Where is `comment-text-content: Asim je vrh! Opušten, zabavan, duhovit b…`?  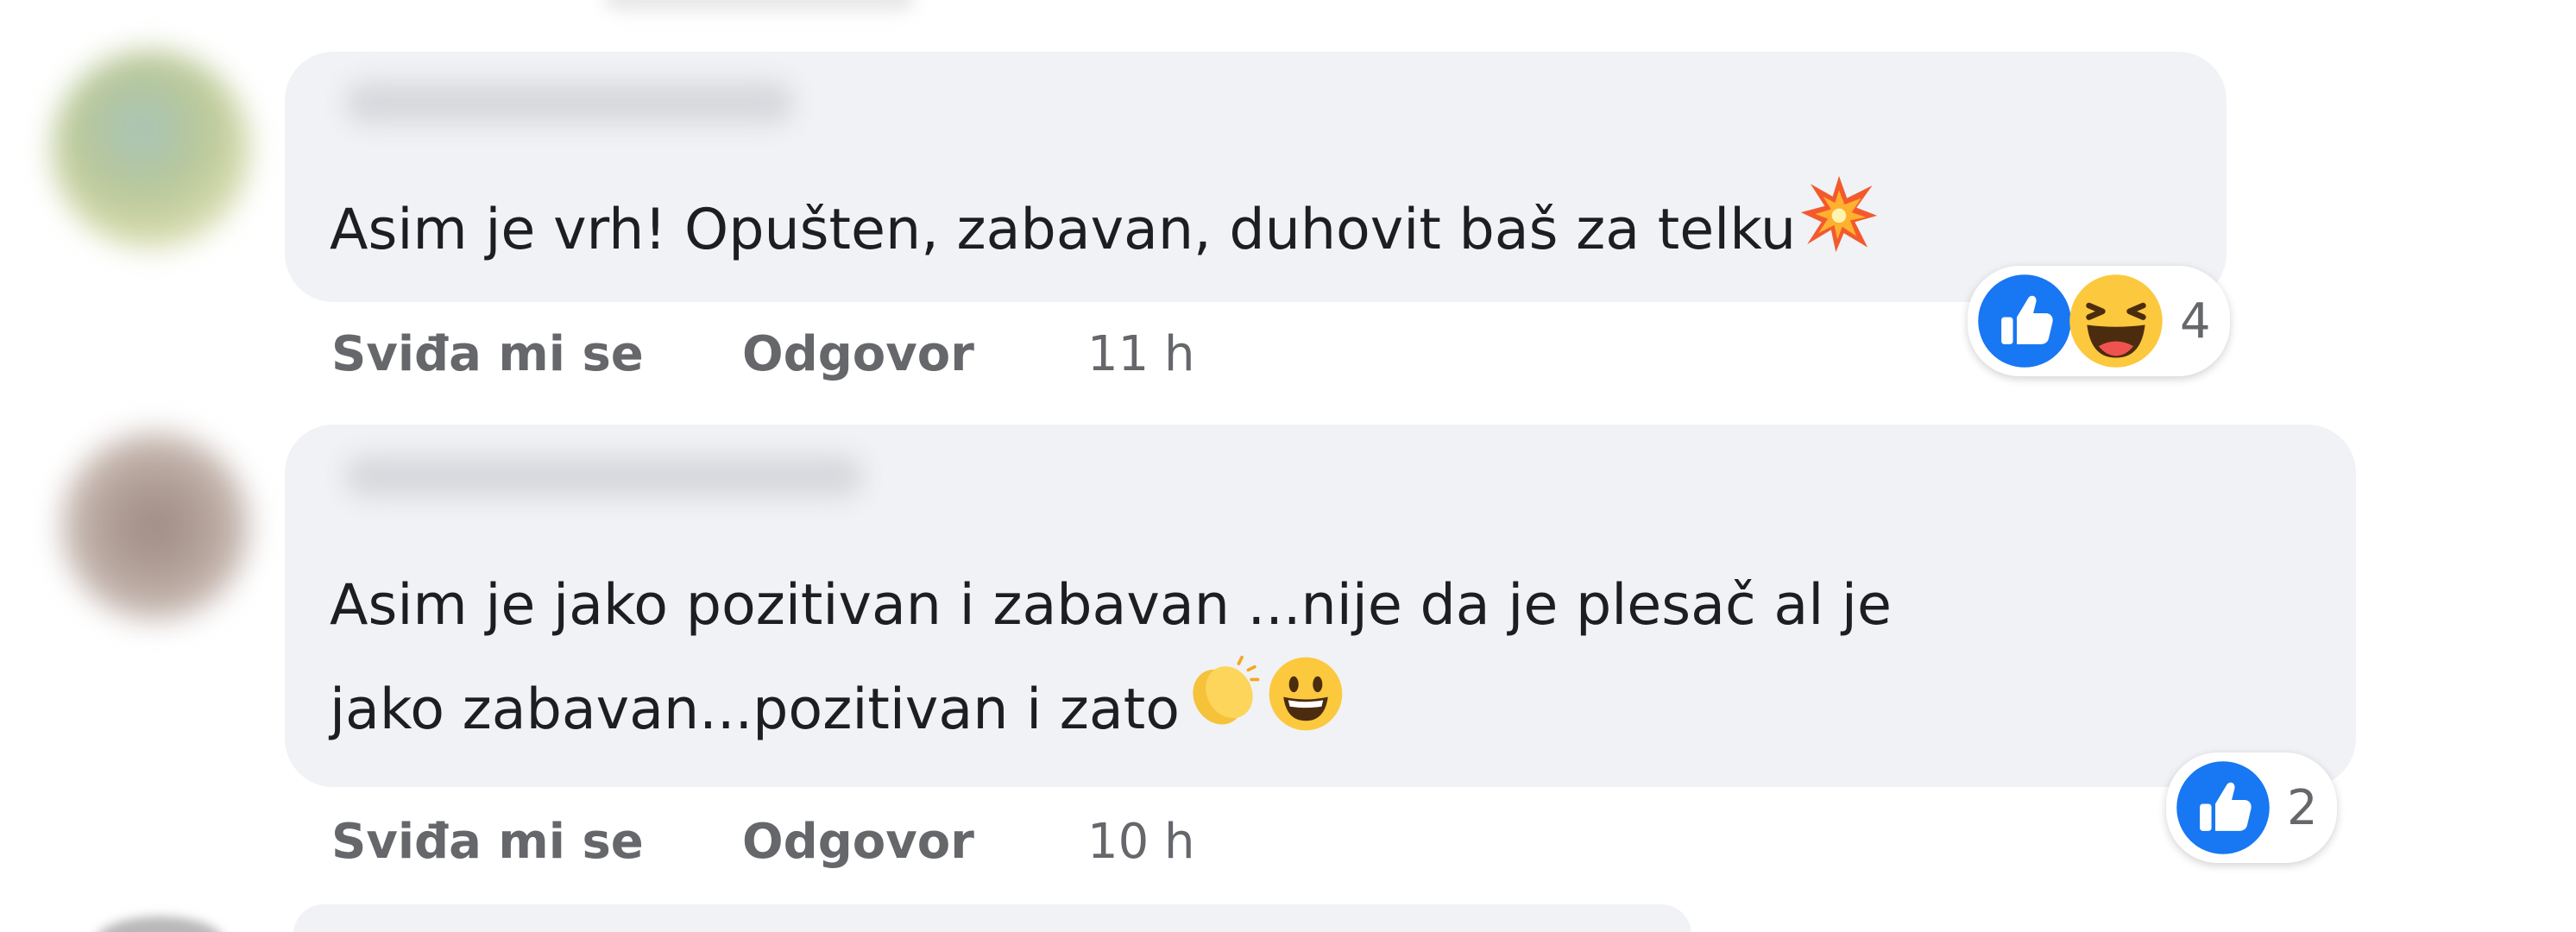 comment-text-content: Asim je vrh! Opušten, zabavan, duhovit b… is located at coordinates (1063, 230).